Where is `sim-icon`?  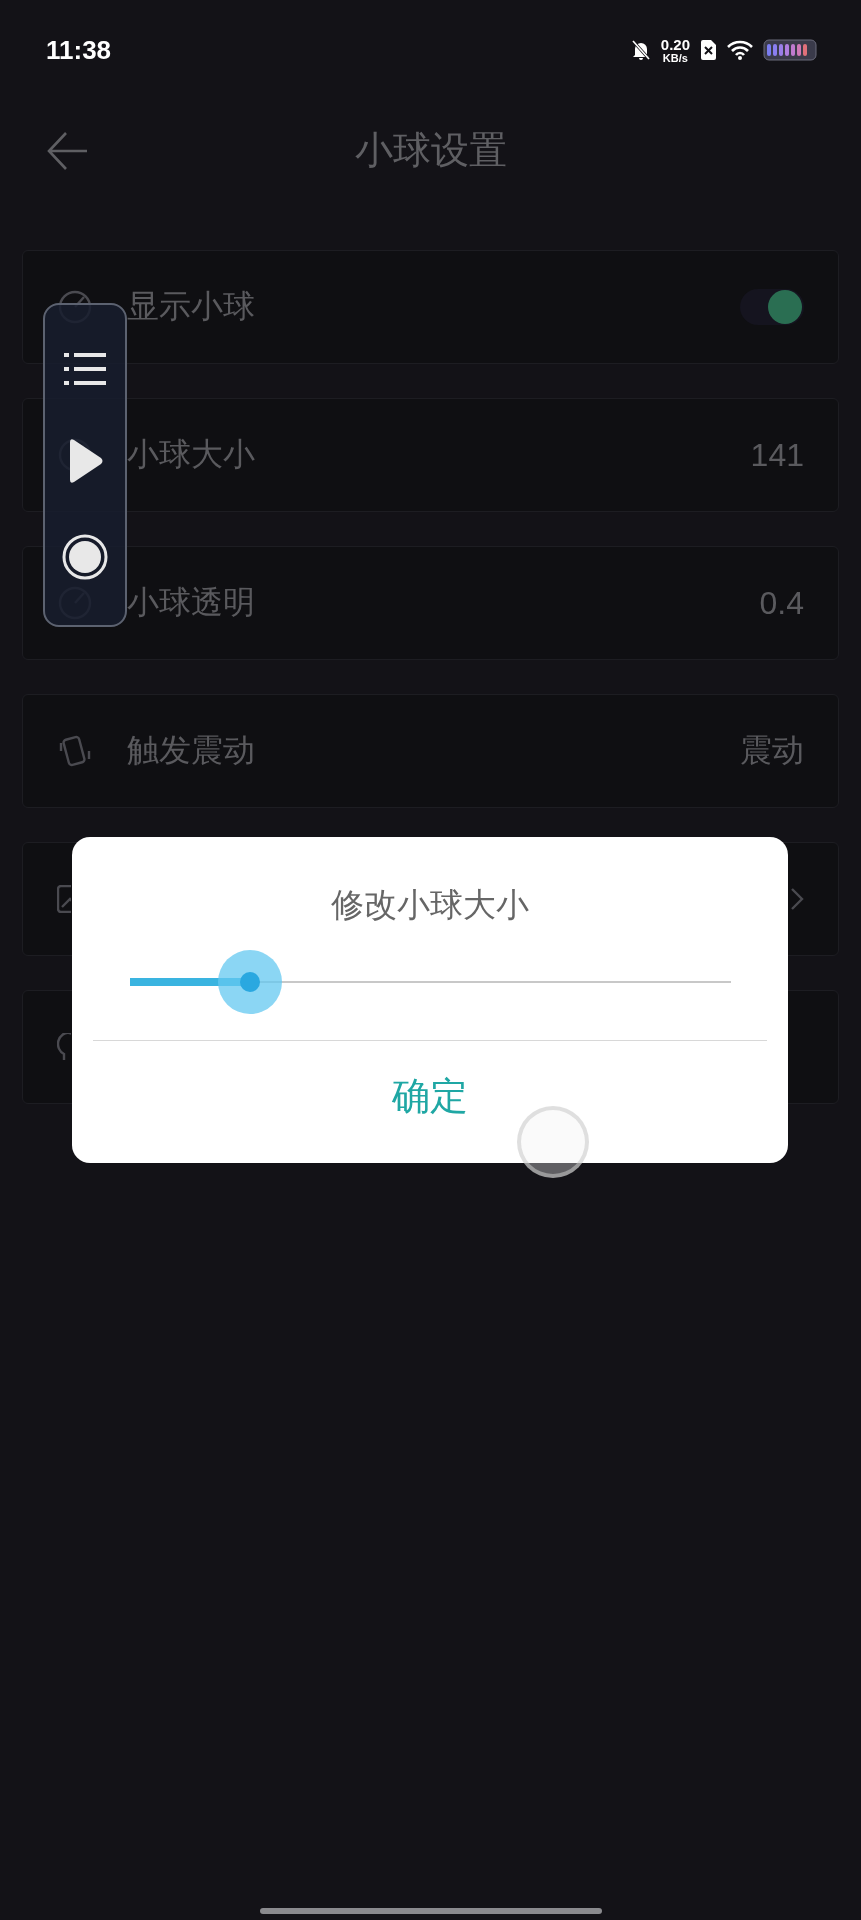 sim-icon is located at coordinates (708, 50).